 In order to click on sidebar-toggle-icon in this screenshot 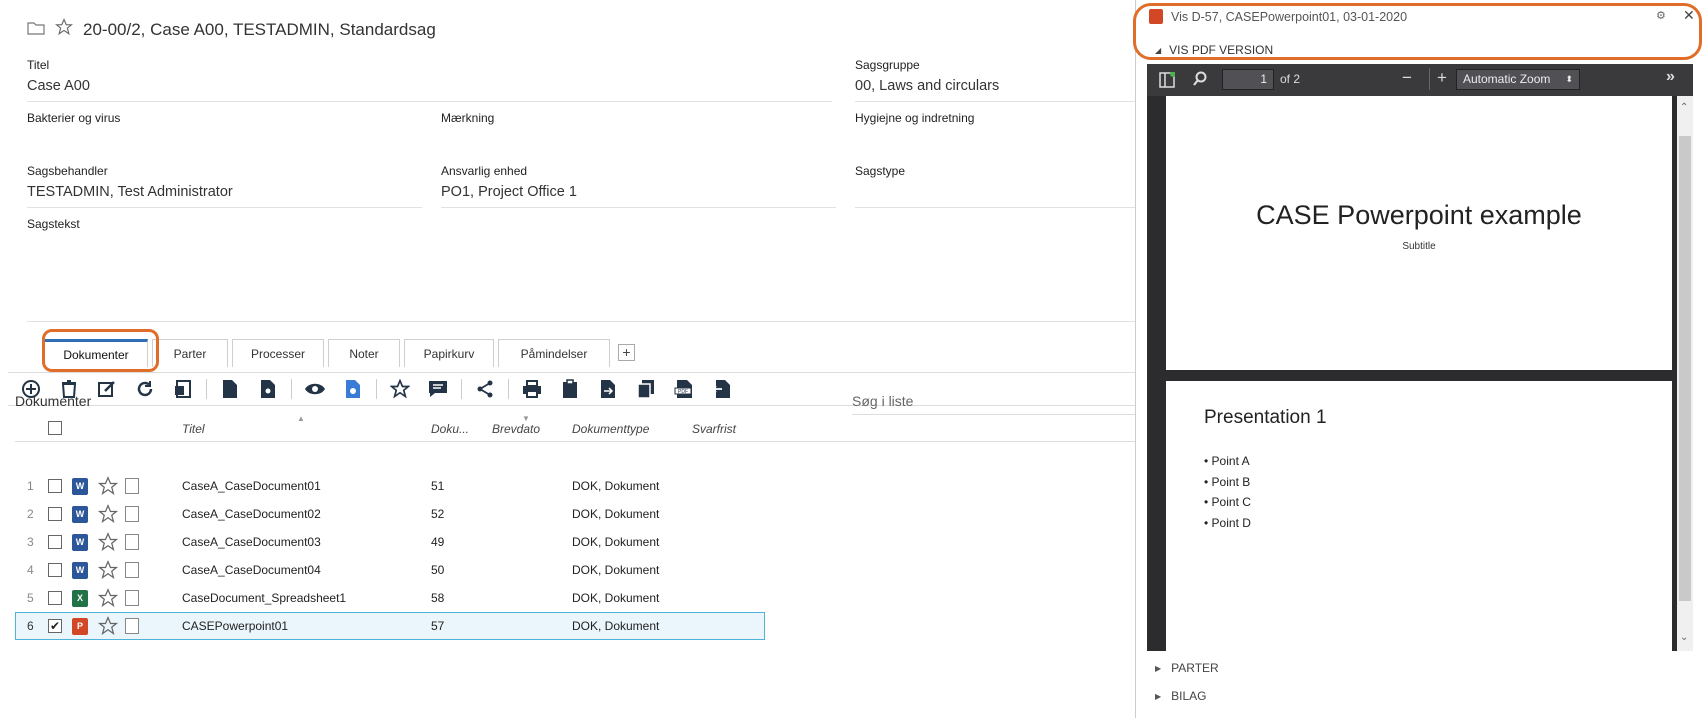, I will do `click(1167, 81)`.